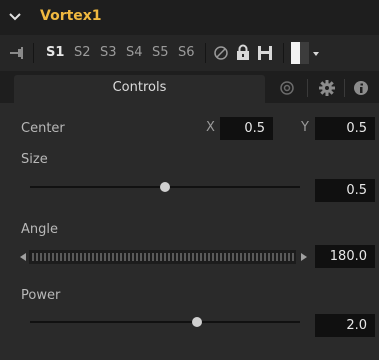 Image resolution: width=379 pixels, height=360 pixels. I want to click on power-slider-track, so click(165, 322).